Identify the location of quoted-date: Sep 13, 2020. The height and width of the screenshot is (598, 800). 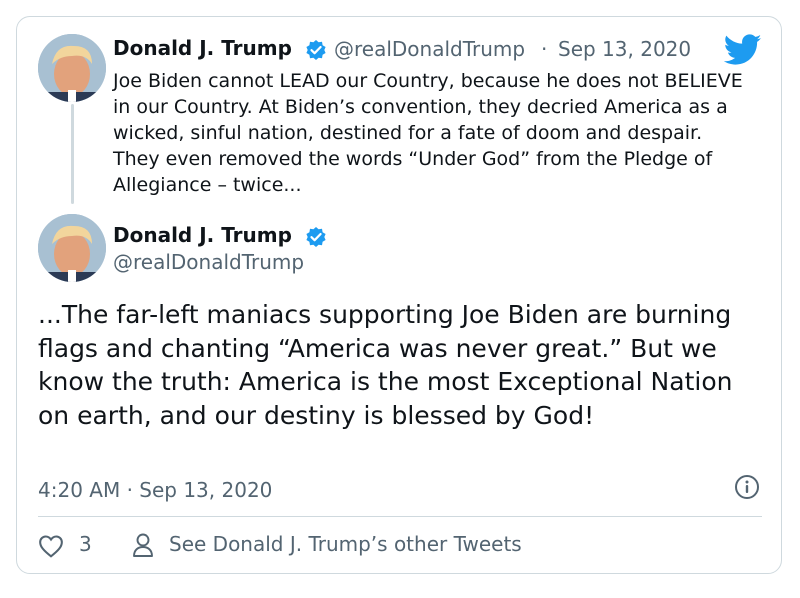
(624, 49).